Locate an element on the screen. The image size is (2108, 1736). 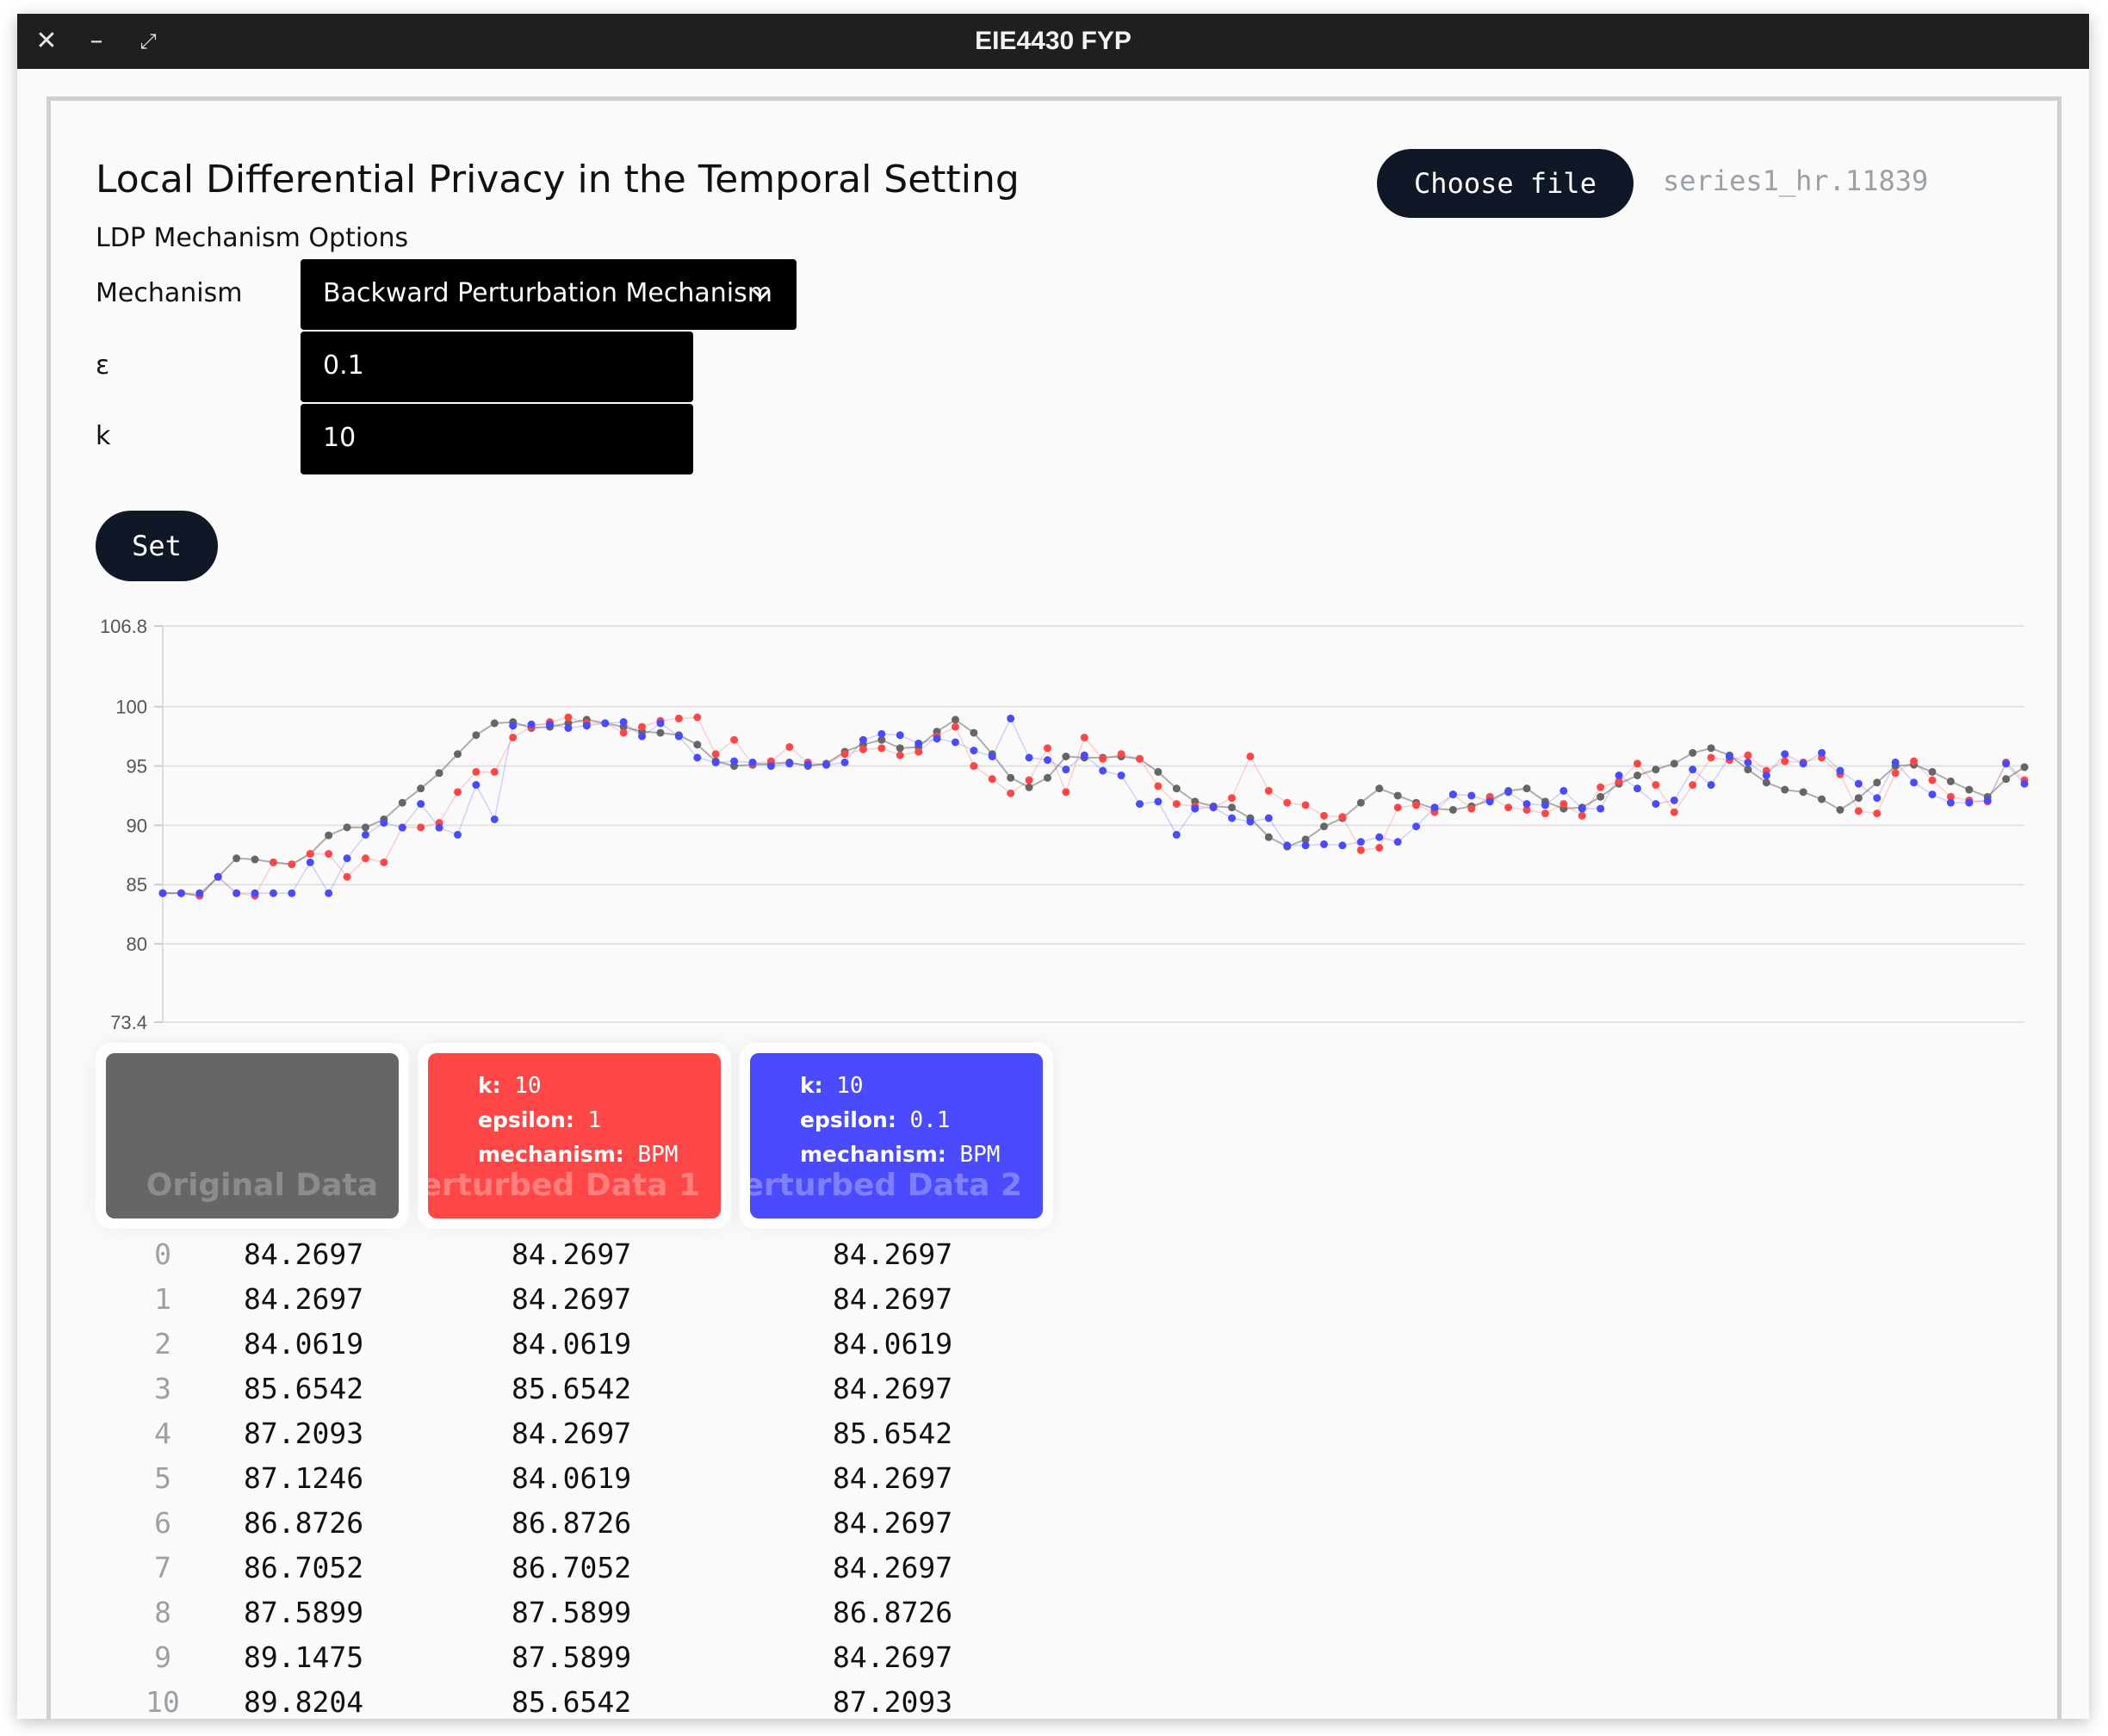
epsilon-input: 0.1 is located at coordinates (497, 367).